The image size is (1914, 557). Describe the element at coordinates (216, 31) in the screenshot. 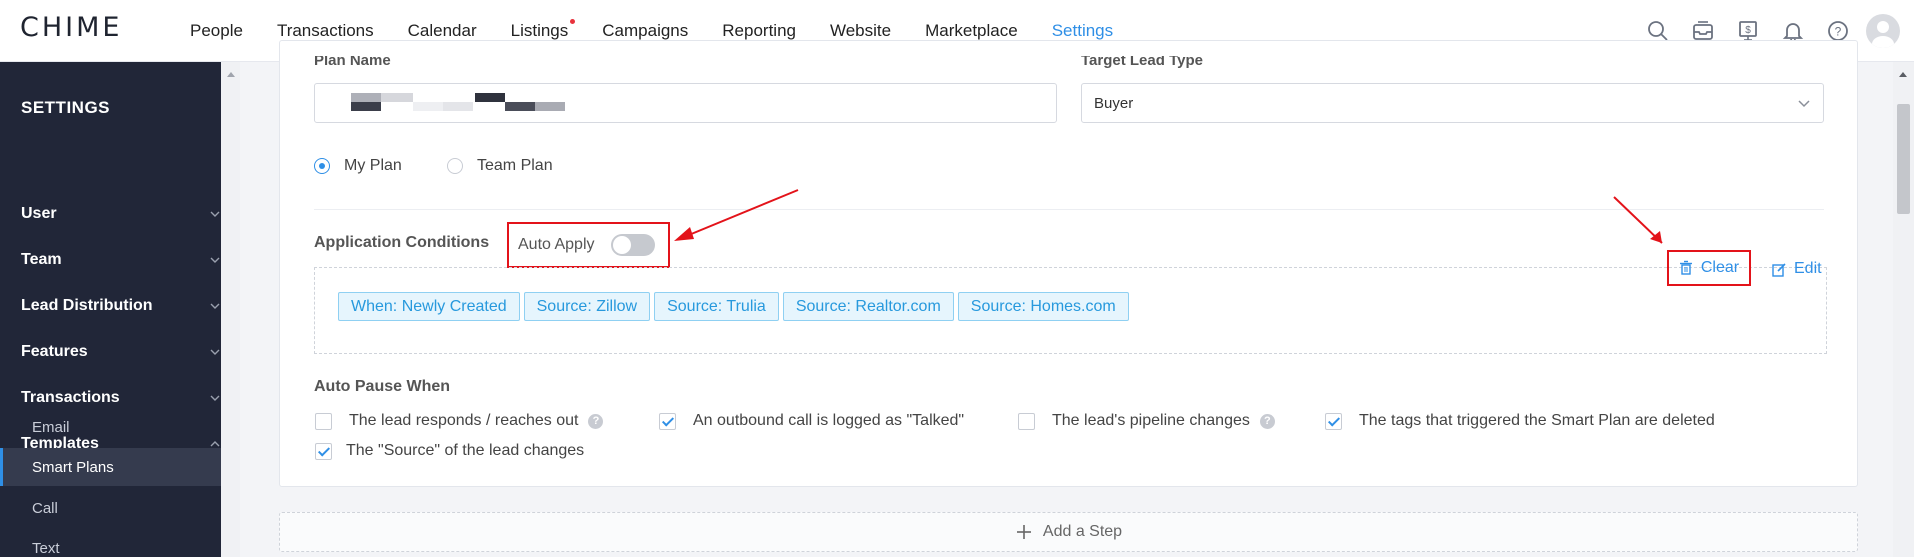

I see `nav-people: People` at that location.